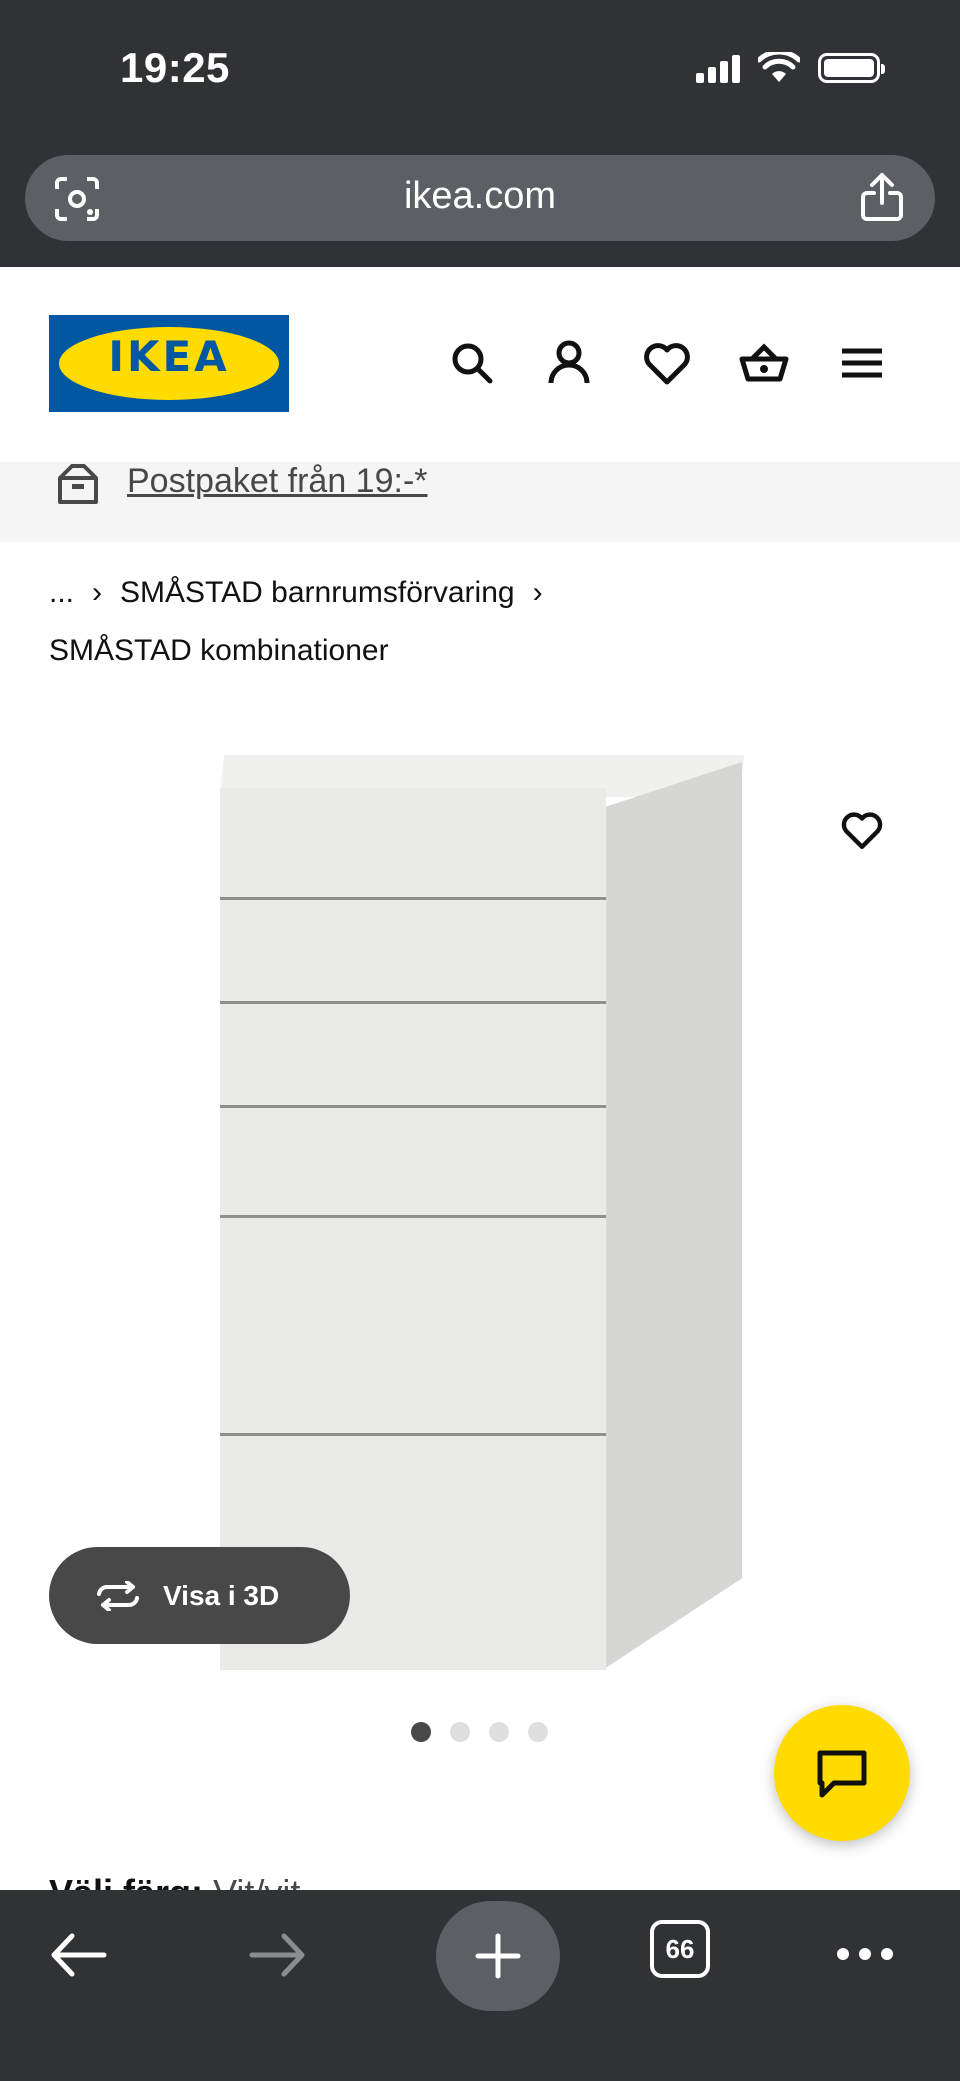 The width and height of the screenshot is (960, 2081). I want to click on view-in-3d-button: Visa i 3D, so click(199, 1595).